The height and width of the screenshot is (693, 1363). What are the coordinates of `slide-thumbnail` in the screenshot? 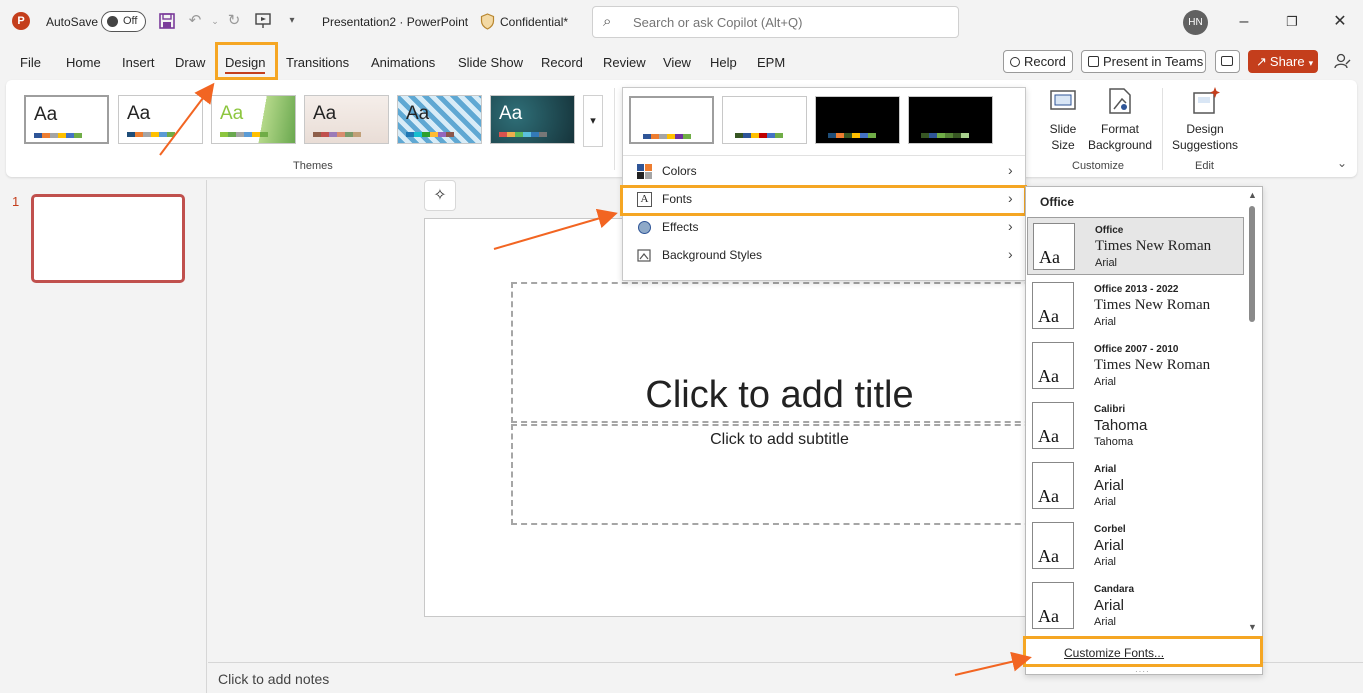 It's located at (108, 238).